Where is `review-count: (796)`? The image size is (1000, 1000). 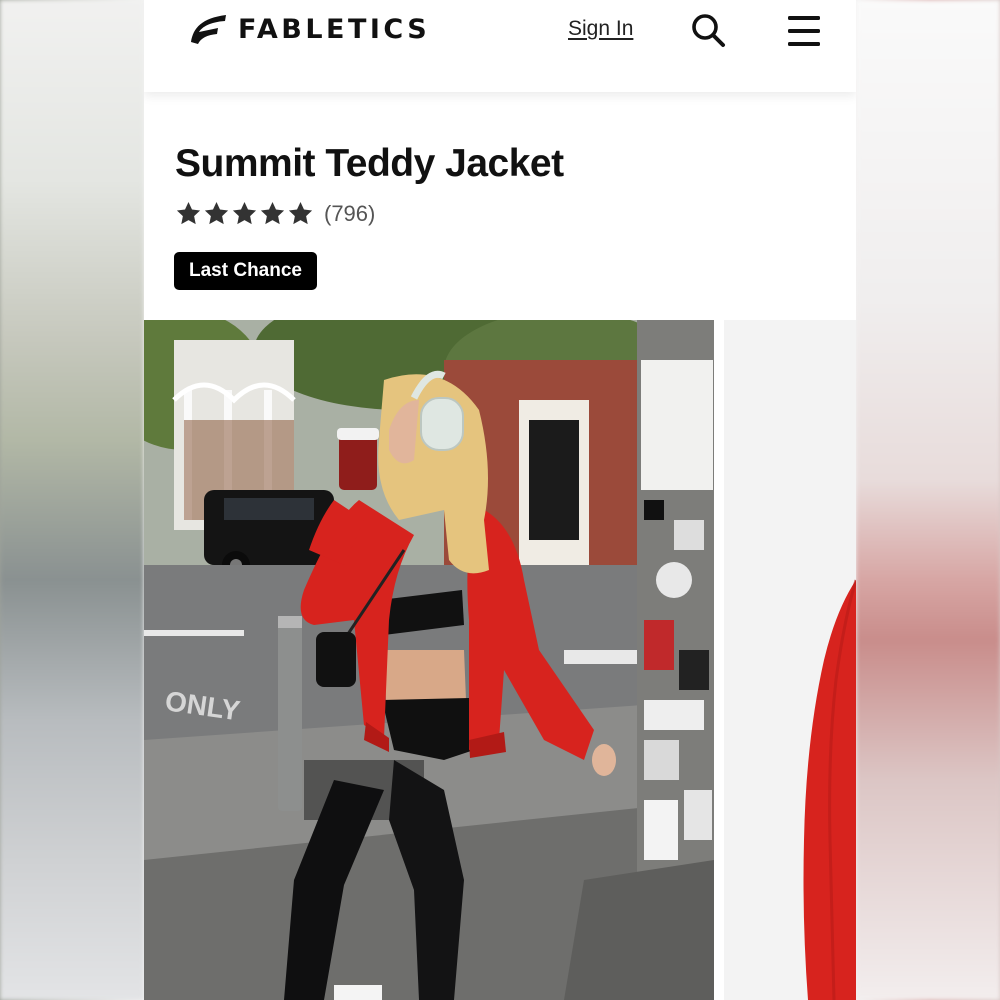 review-count: (796) is located at coordinates (350, 213).